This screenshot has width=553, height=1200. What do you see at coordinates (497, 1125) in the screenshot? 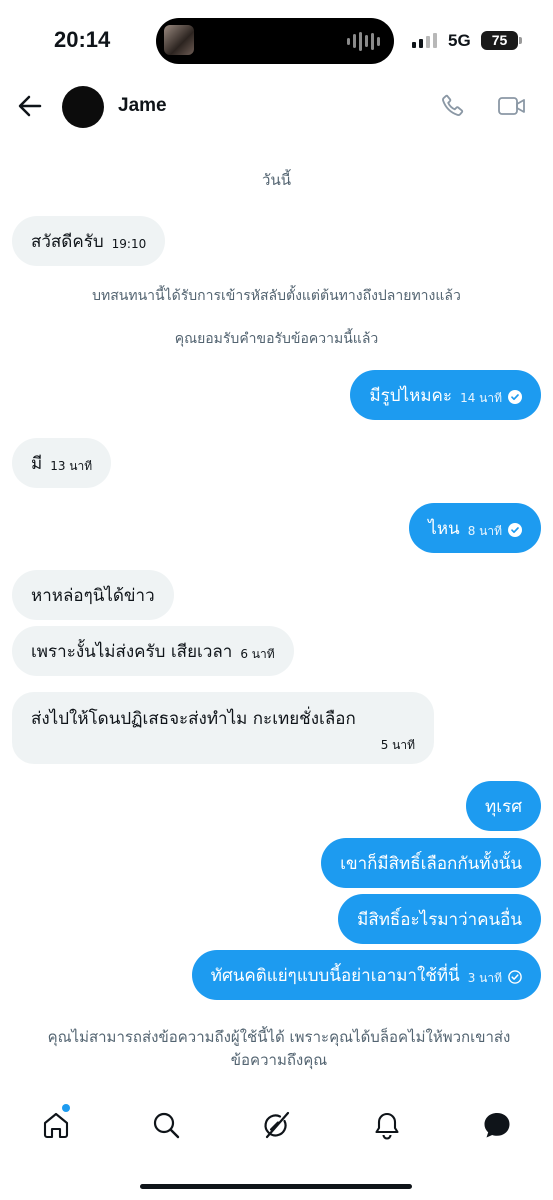
I see `messages-icon` at bounding box center [497, 1125].